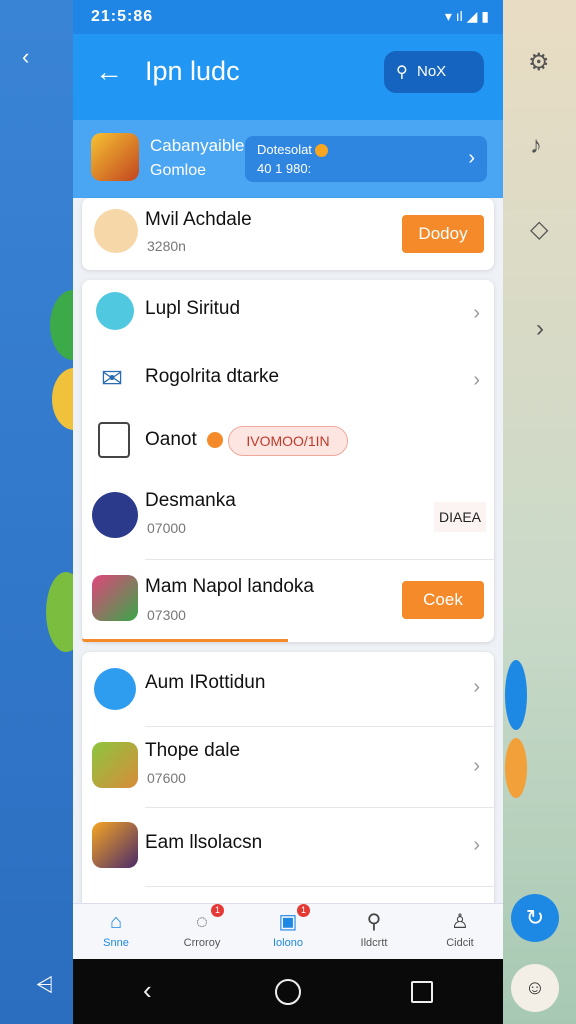 The image size is (576, 1024). I want to click on tab-label: Snne, so click(116, 943).